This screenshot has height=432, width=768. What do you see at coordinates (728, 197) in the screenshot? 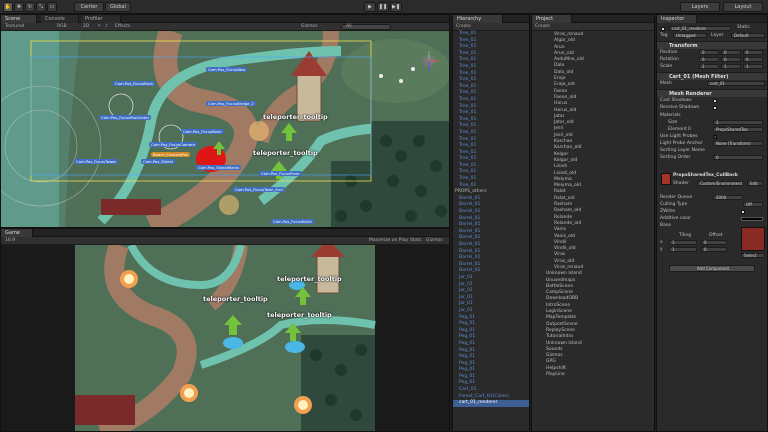
I see `render-queue-field: 2000` at bounding box center [728, 197].